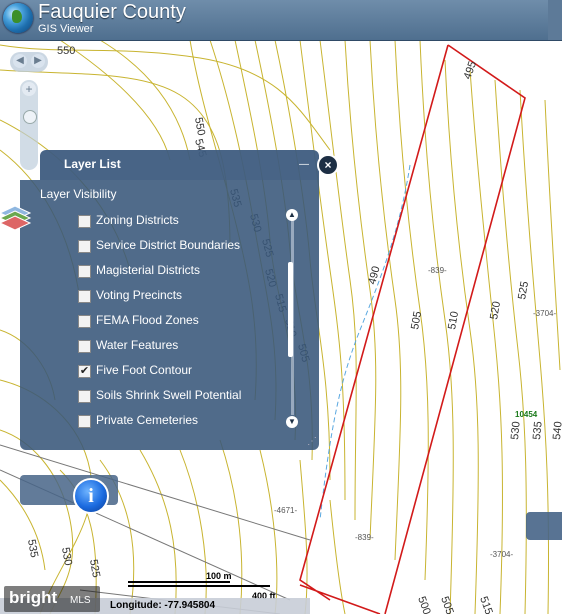 This screenshot has height=614, width=562. I want to click on zoom-in-icon: +, so click(29, 89).